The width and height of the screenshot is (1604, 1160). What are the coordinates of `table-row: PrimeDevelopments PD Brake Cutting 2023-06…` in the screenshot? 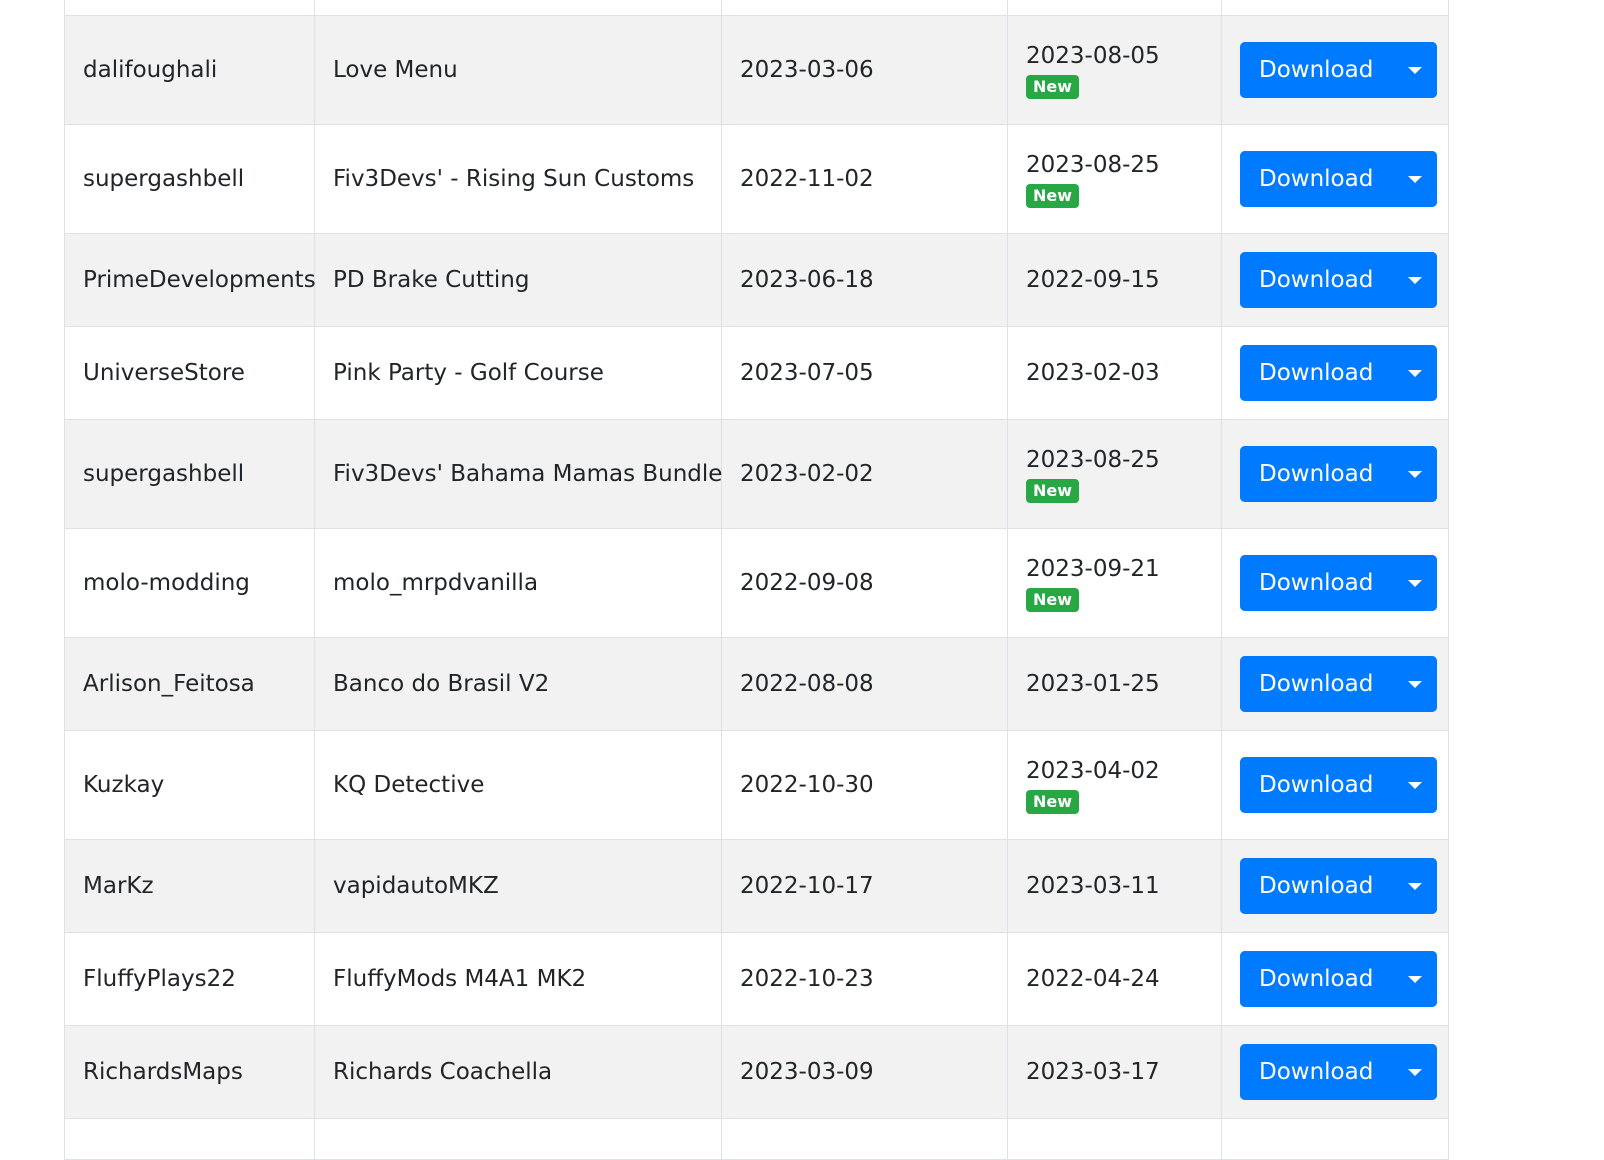 It's located at (756, 280).